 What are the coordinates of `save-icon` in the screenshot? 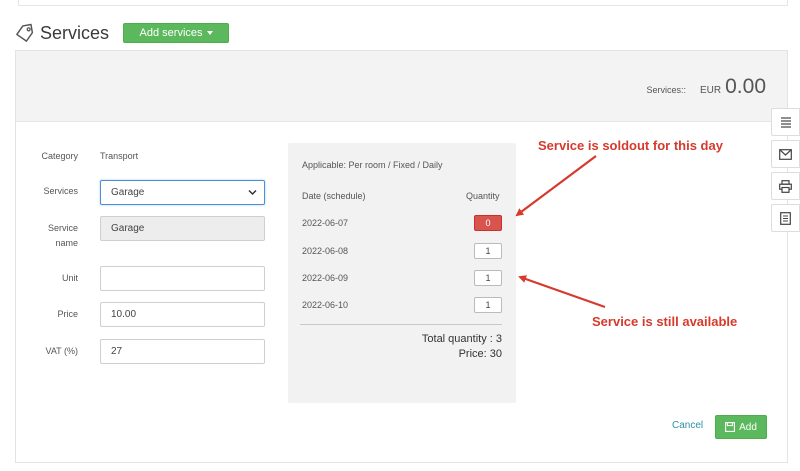 It's located at (730, 427).